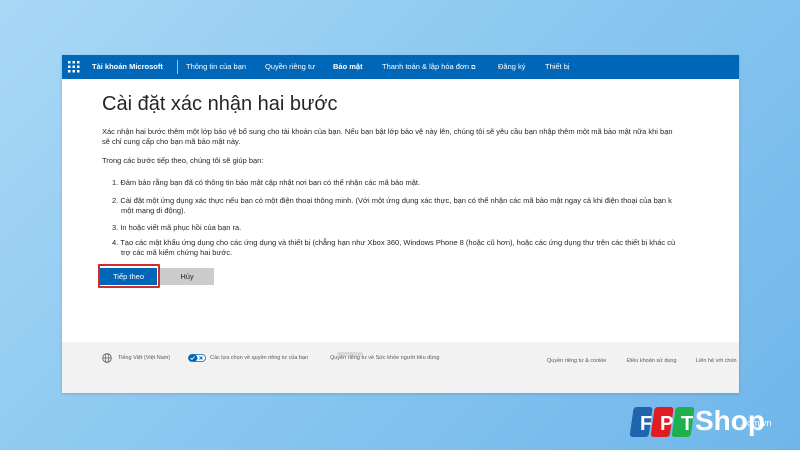 The image size is (800, 450). Describe the element at coordinates (127, 66) in the screenshot. I see `brand-link: Tài khoản Microsoft` at that location.